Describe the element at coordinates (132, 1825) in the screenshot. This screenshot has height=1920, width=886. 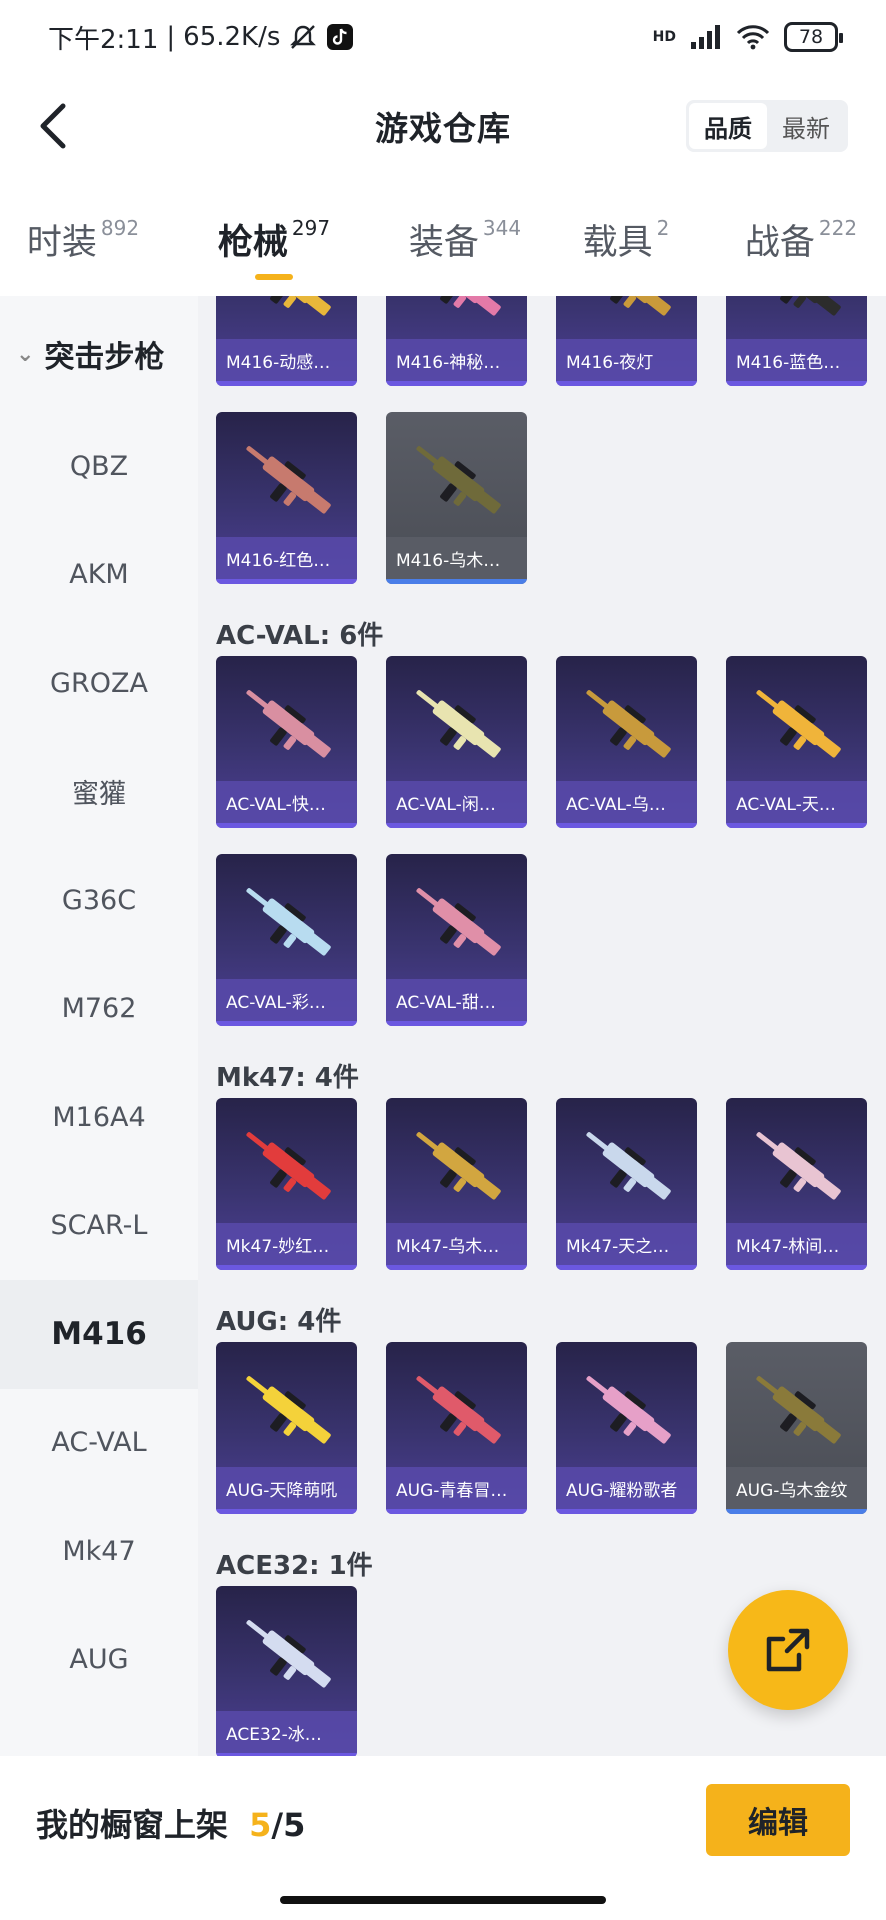
I see `showcase-label: 我的橱窗上架` at that location.